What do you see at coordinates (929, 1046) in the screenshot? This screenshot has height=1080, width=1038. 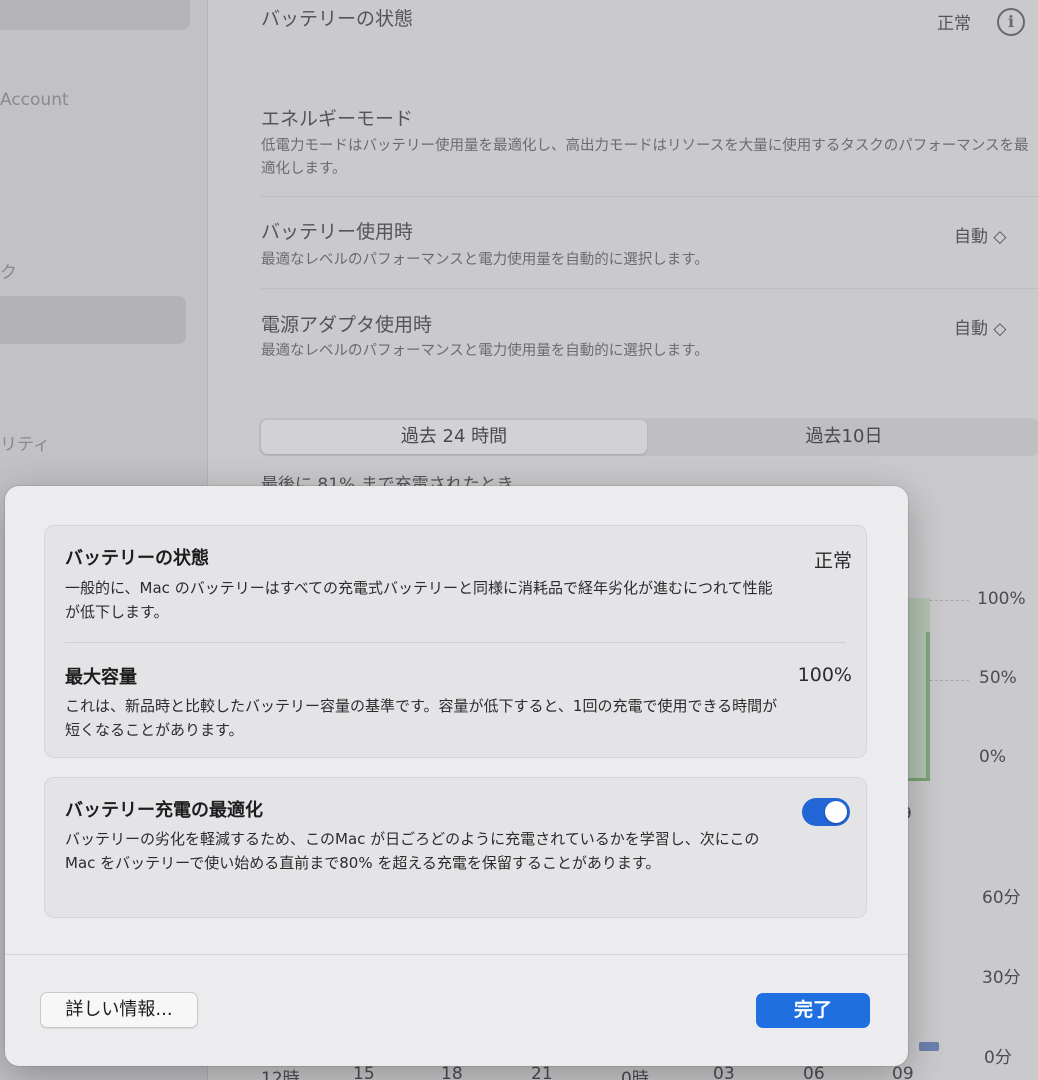 I see `usage-bar` at bounding box center [929, 1046].